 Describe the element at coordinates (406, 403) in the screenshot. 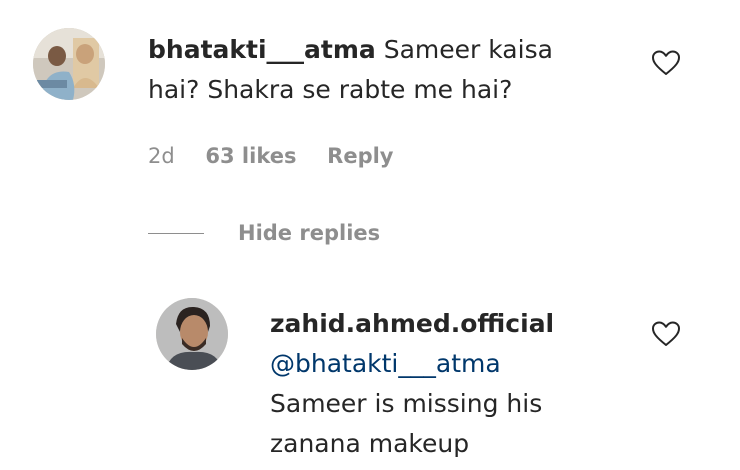

I see `reply-text-line1: Sameer is missing his` at that location.